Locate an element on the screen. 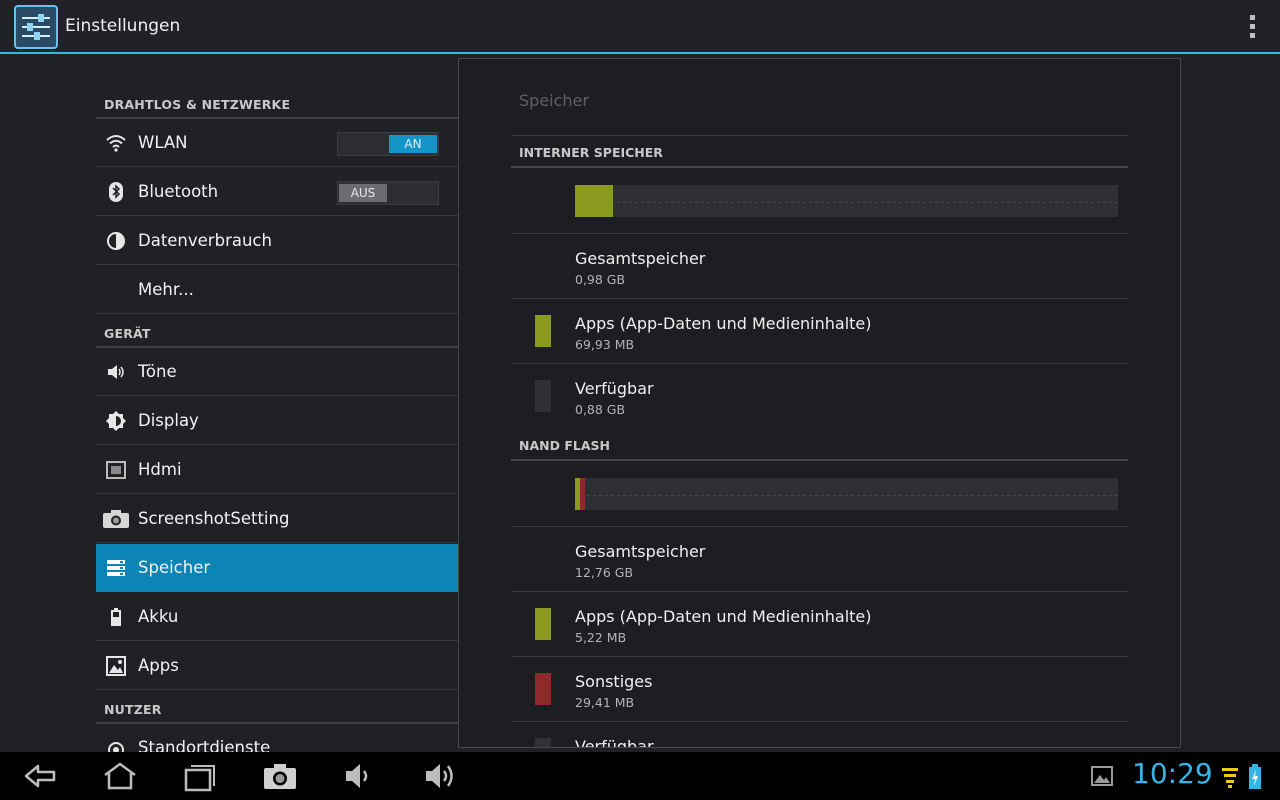  settings-item-sounds: Töne is located at coordinates (277, 372).